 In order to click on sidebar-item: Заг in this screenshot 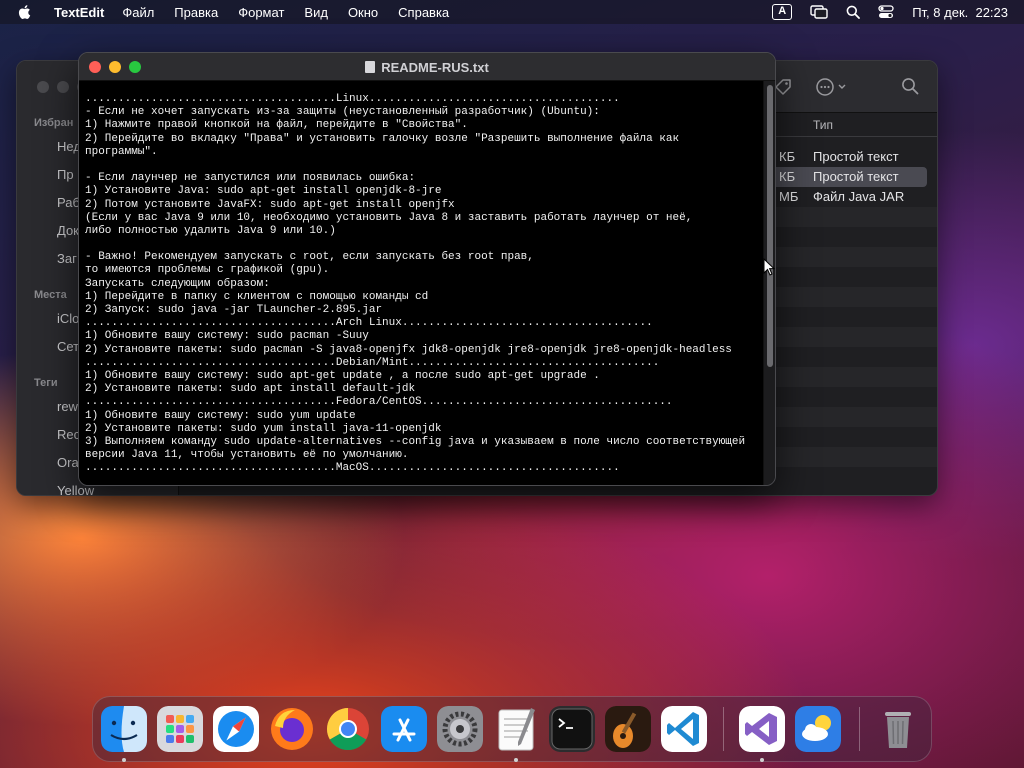, I will do `click(67, 258)`.